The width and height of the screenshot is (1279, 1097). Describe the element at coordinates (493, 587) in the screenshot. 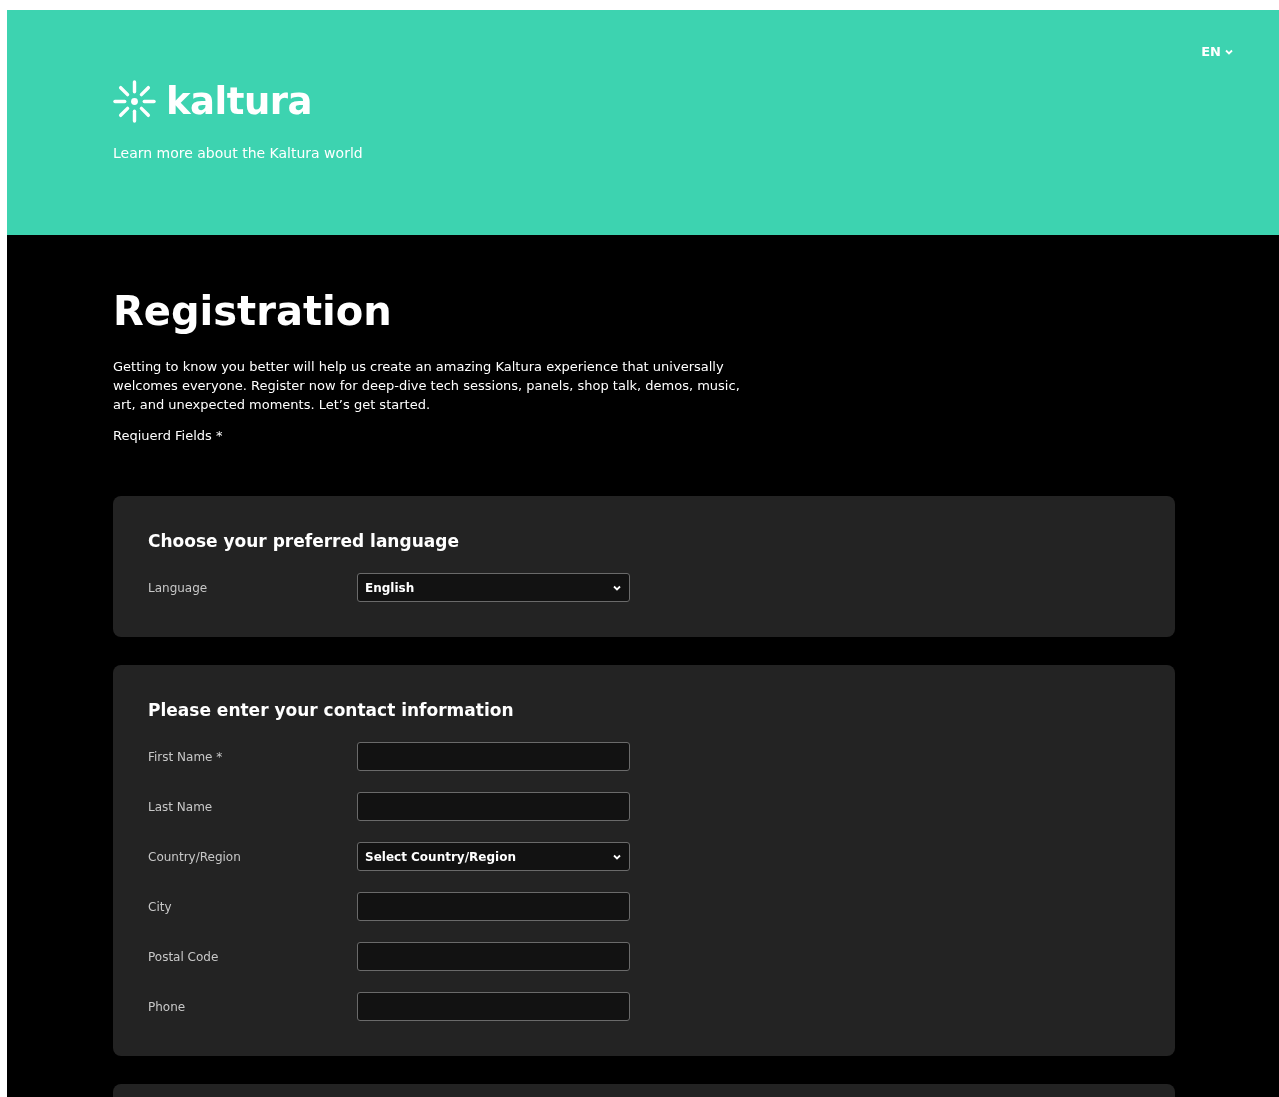

I see `select-field: English` at that location.